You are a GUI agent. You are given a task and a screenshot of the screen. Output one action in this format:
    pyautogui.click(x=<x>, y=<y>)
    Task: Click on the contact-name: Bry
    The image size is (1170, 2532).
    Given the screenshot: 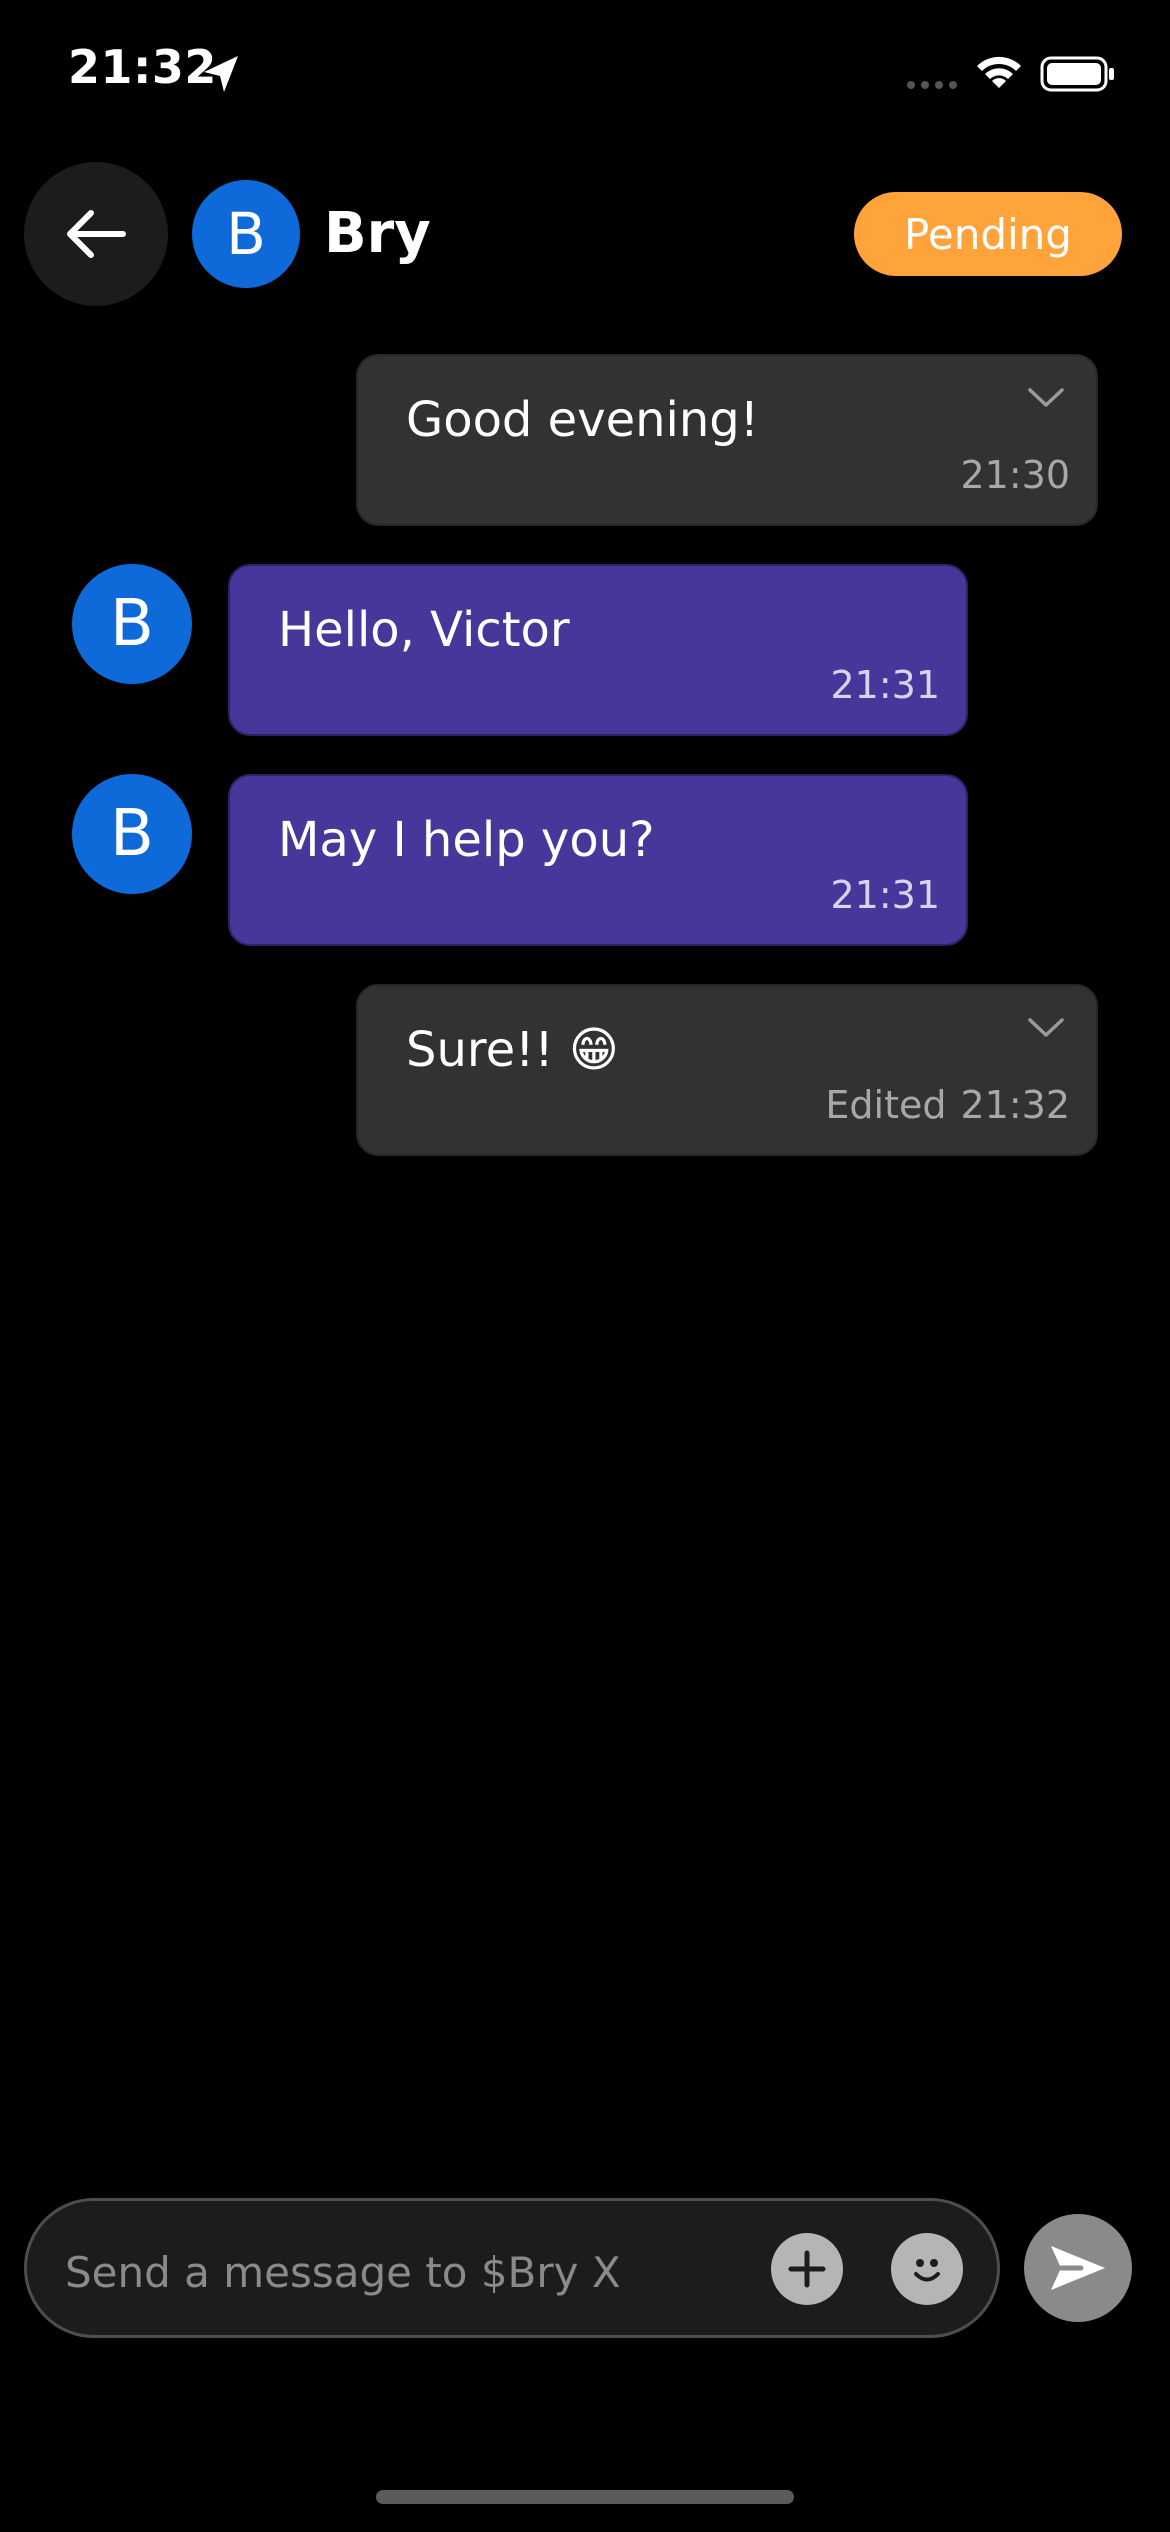 What is the action you would take?
    pyautogui.click(x=377, y=234)
    